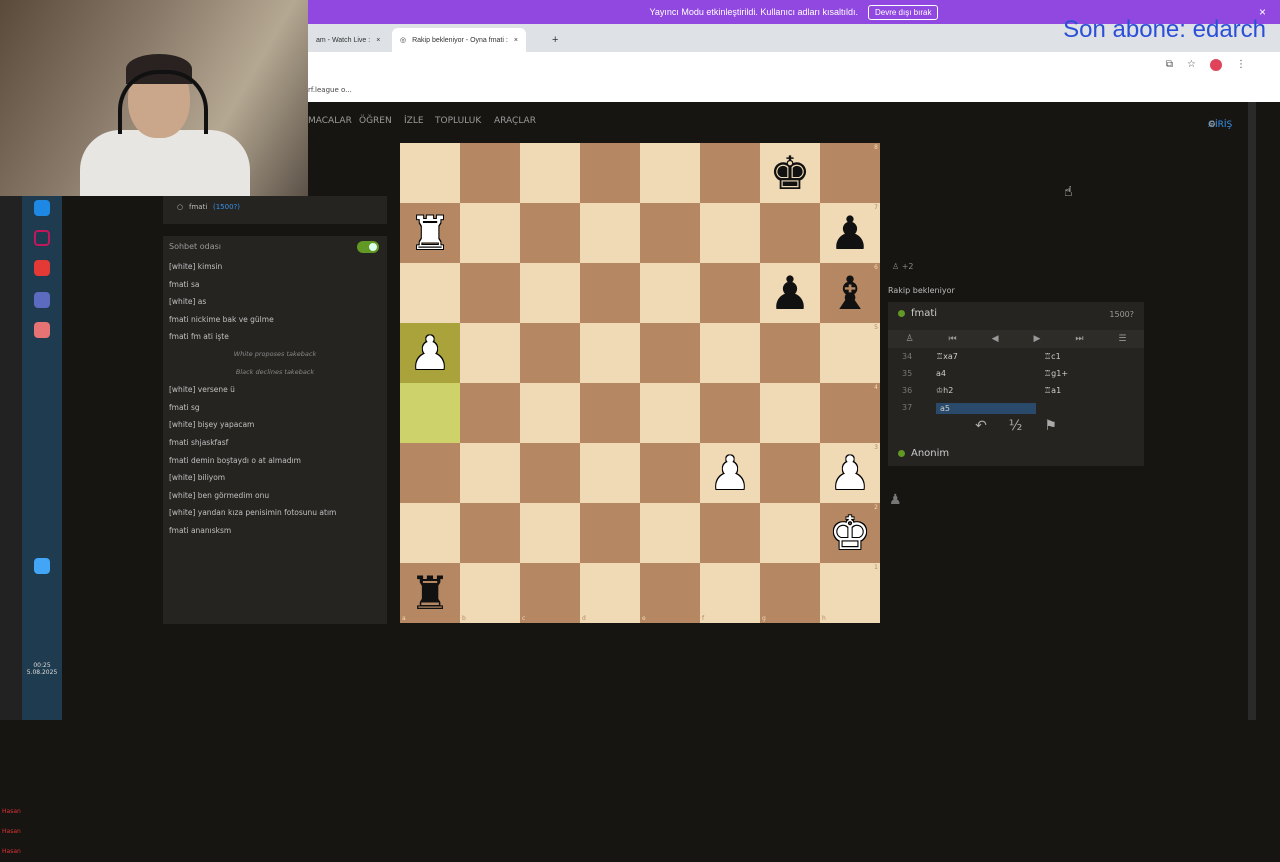 The width and height of the screenshot is (1280, 862). What do you see at coordinates (1241, 65) in the screenshot?
I see `menu-icon: ⋮` at bounding box center [1241, 65].